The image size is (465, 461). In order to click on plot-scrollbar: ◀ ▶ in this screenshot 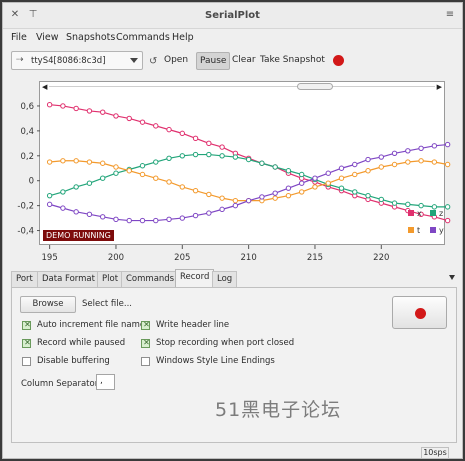, I will do `click(242, 87)`.